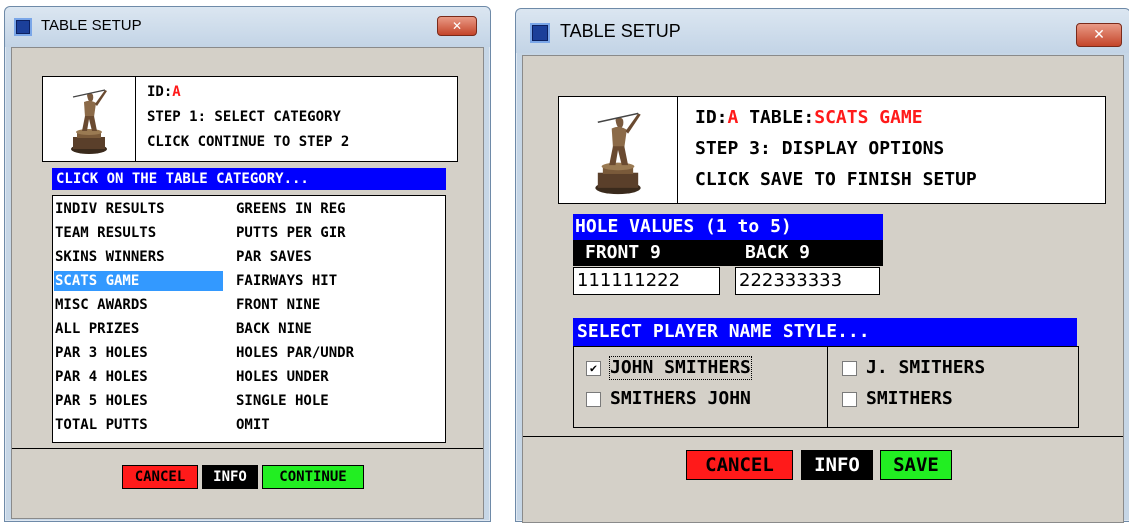  What do you see at coordinates (335, 401) in the screenshot?
I see `category-option: SINGLE HOLE` at bounding box center [335, 401].